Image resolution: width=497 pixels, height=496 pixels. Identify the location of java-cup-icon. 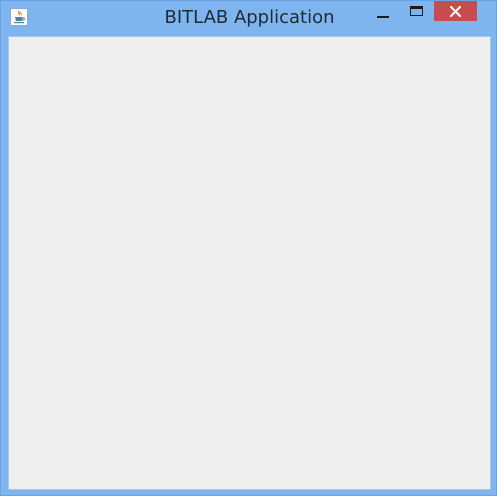
(19, 17).